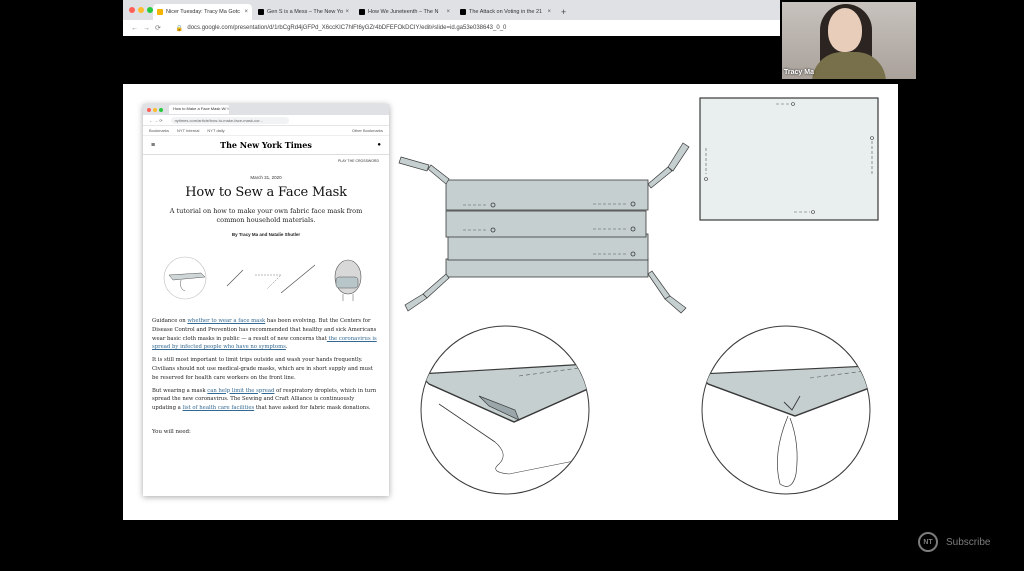  I want to click on participant-name: Tracy Ma, so click(799, 72).